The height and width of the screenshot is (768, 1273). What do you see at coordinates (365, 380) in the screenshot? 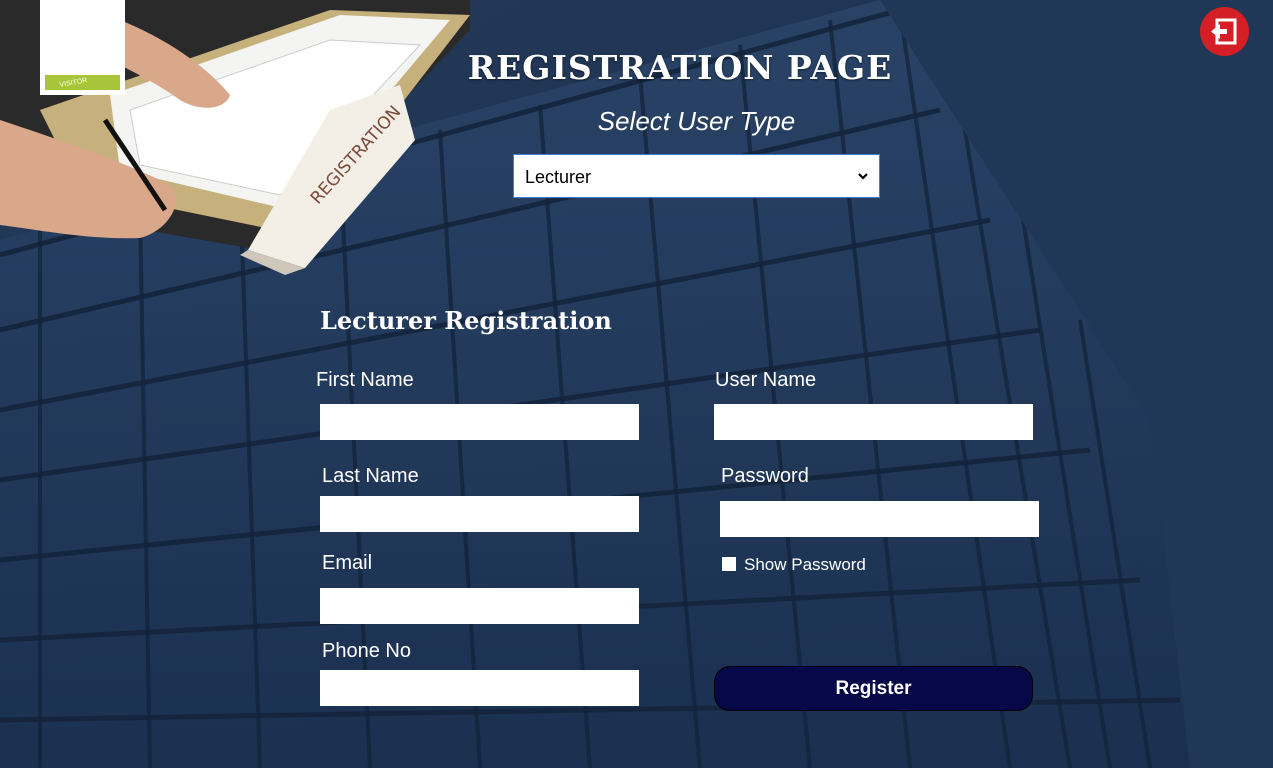
I see `first-name-label: First Name` at bounding box center [365, 380].